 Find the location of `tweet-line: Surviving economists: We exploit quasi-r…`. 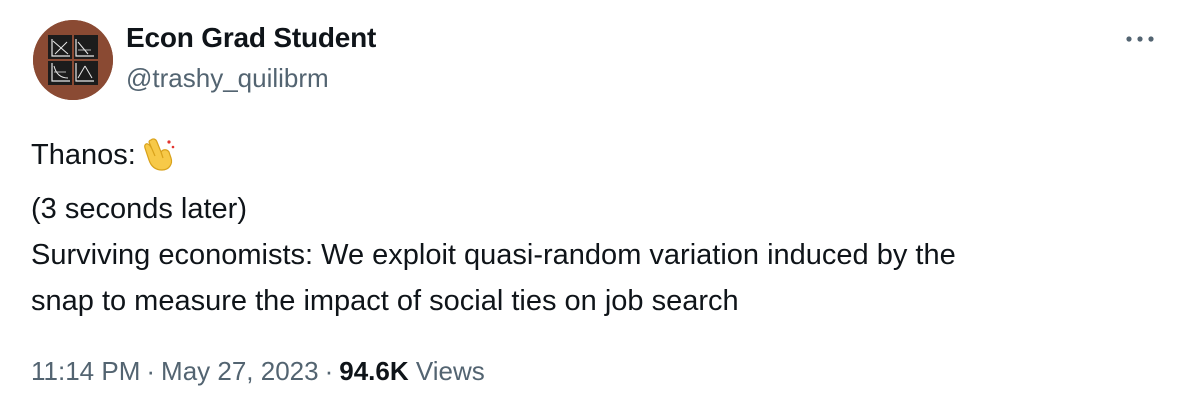

tweet-line: Surviving economists: We exploit quasi-r… is located at coordinates (493, 255).